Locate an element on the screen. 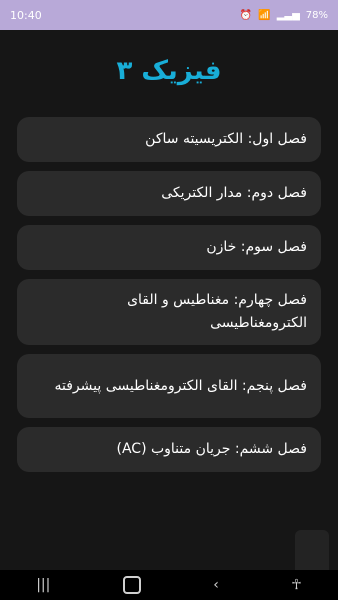 The height and width of the screenshot is (600, 338). chapter-item-6: فصل ششم: جریان متناوب (AC) is located at coordinates (169, 449).